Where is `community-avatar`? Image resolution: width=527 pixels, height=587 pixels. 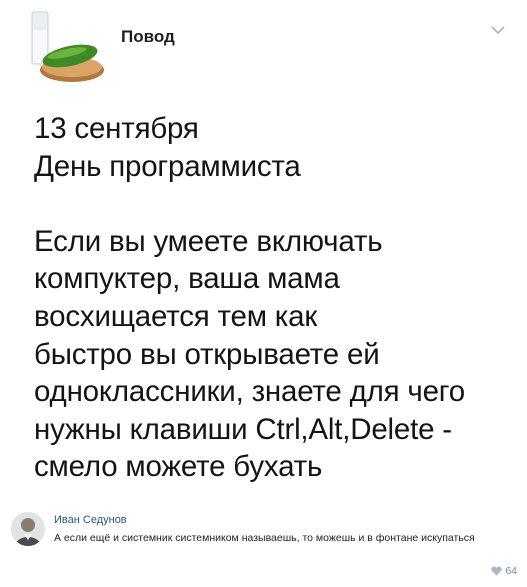
community-avatar is located at coordinates (65, 49).